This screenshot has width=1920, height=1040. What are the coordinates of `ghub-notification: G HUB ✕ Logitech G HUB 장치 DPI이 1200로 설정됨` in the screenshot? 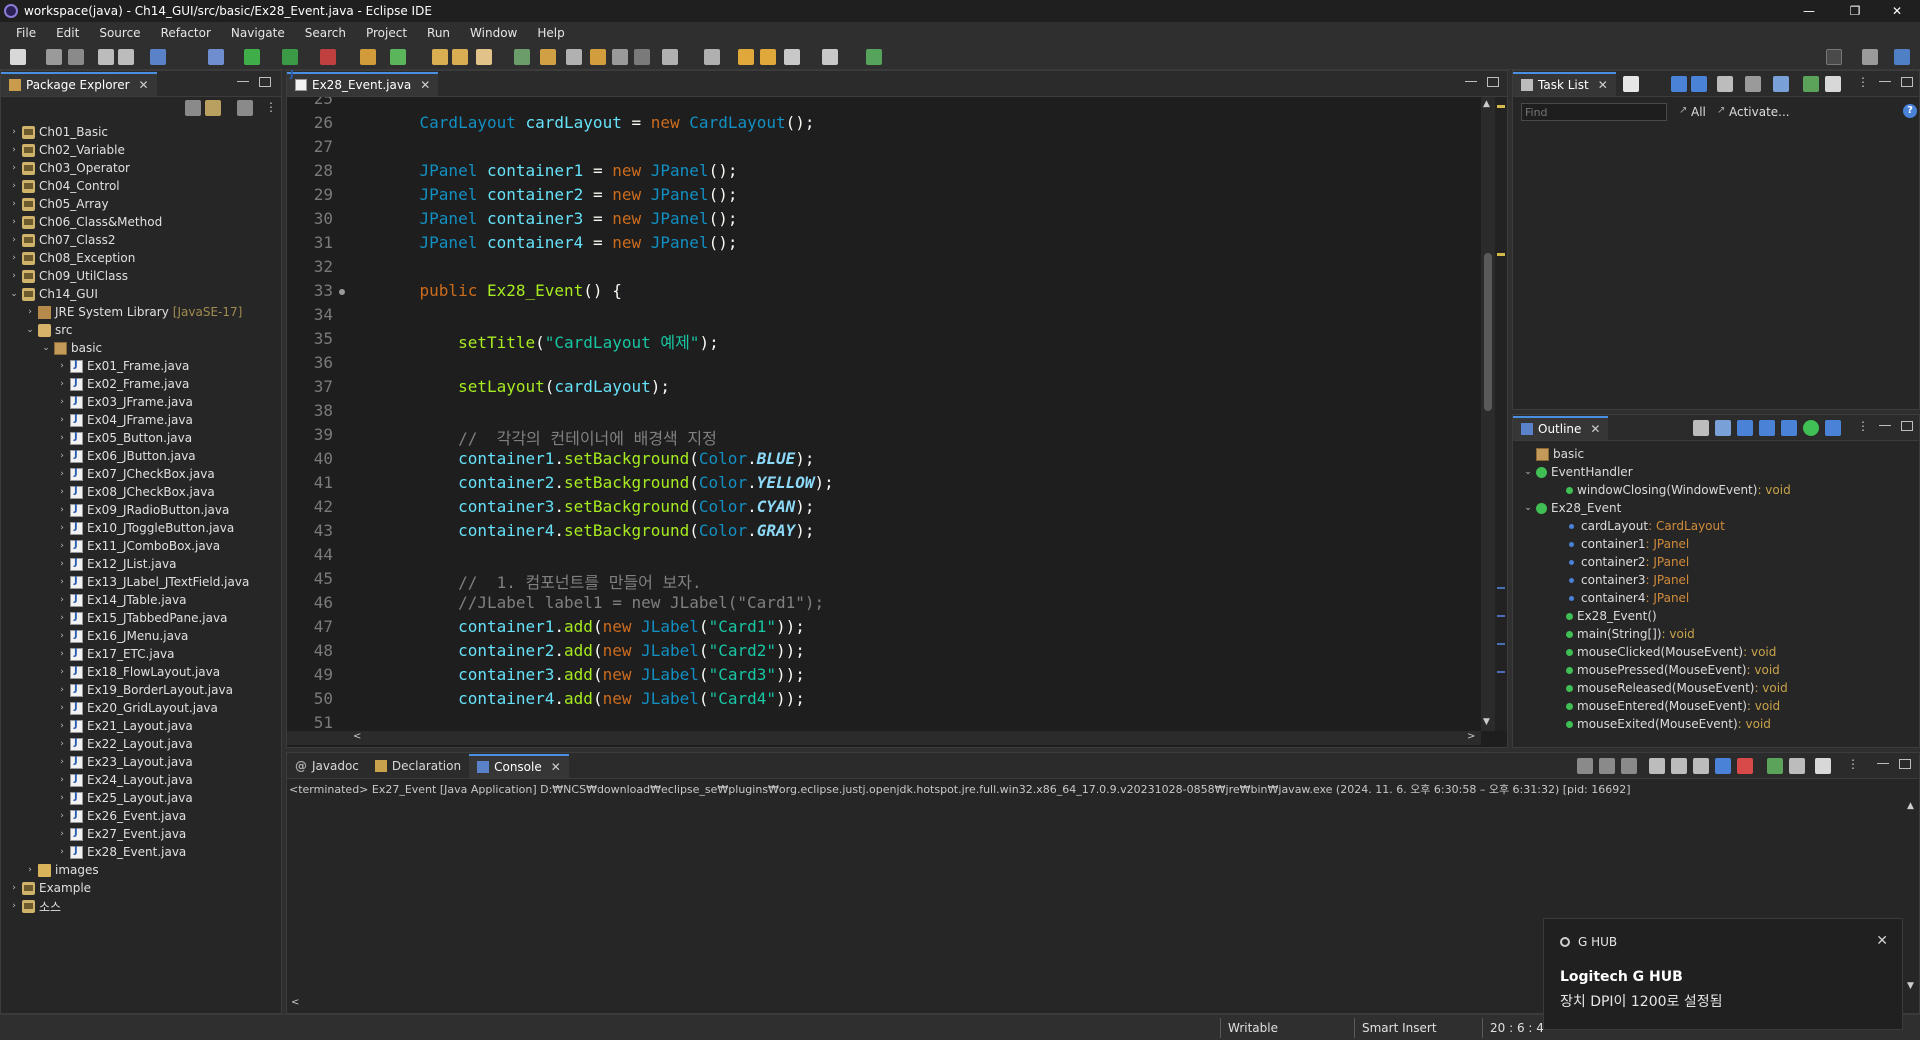 It's located at (1723, 974).